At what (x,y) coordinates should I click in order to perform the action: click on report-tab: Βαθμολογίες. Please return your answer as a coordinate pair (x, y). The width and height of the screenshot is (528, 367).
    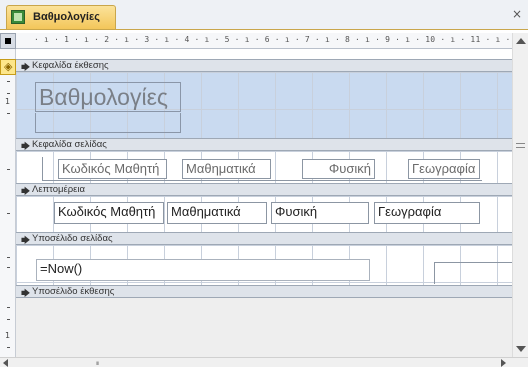
    Looking at the image, I should click on (61, 17).